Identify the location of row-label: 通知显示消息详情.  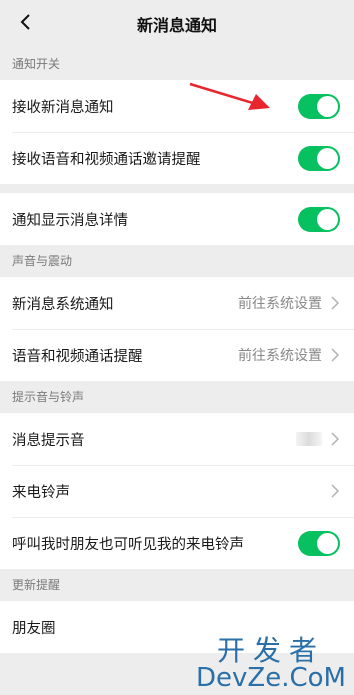
(70, 220).